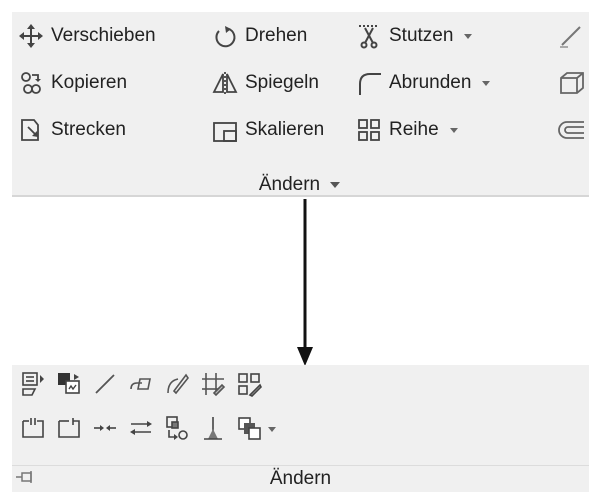  What do you see at coordinates (33, 384) in the screenshot?
I see `properties-edit-icon` at bounding box center [33, 384].